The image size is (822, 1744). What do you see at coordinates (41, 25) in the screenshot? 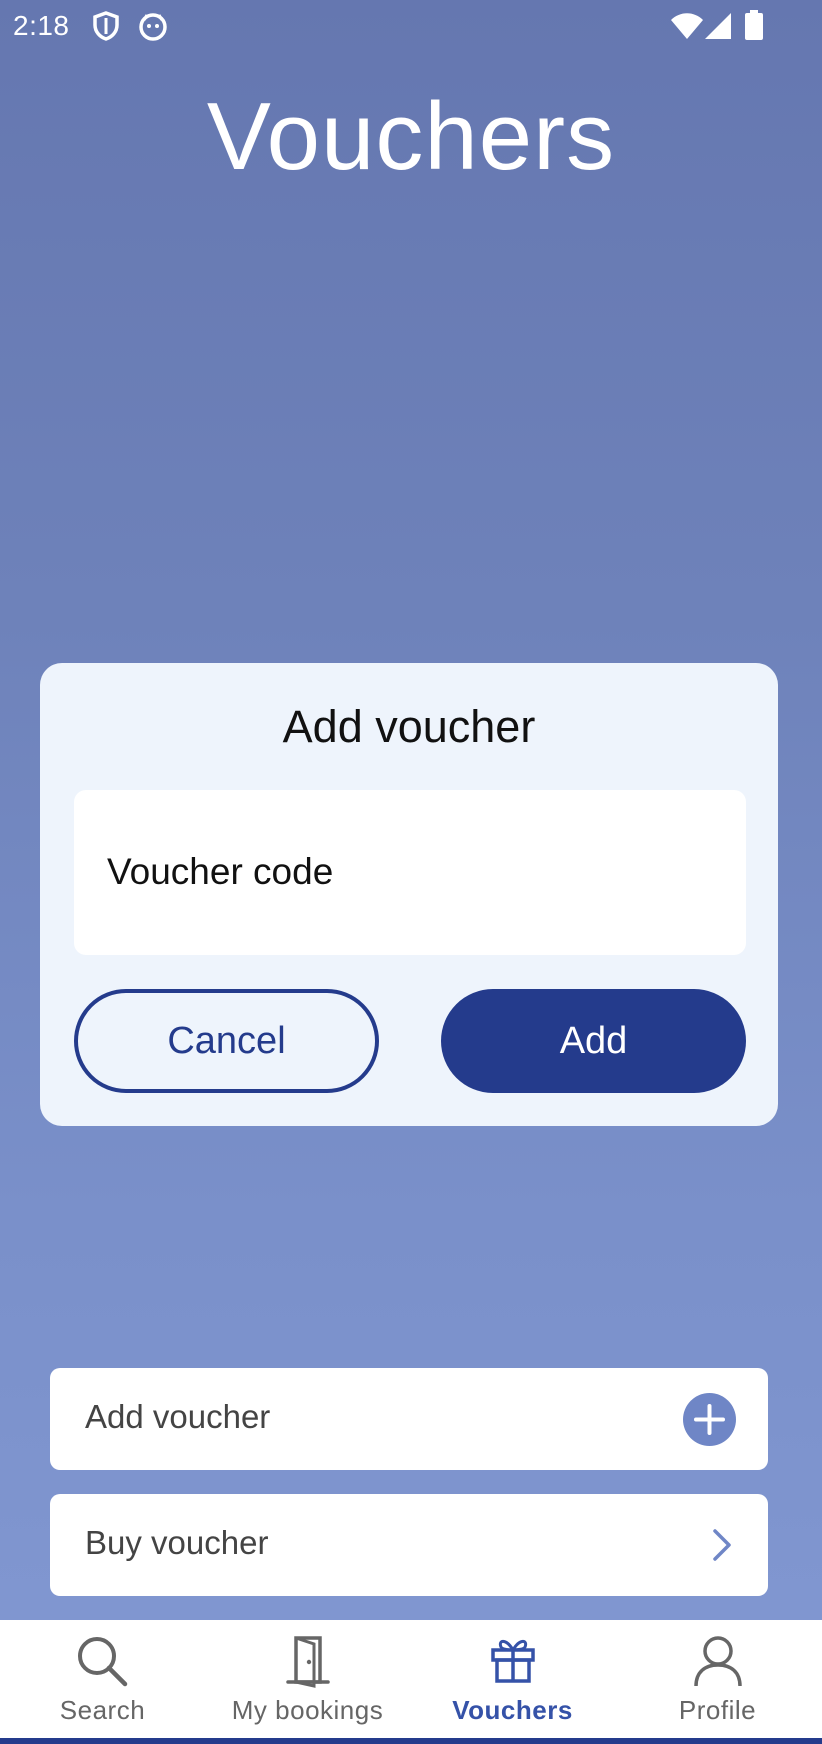
I see `status-time: 2:18` at bounding box center [41, 25].